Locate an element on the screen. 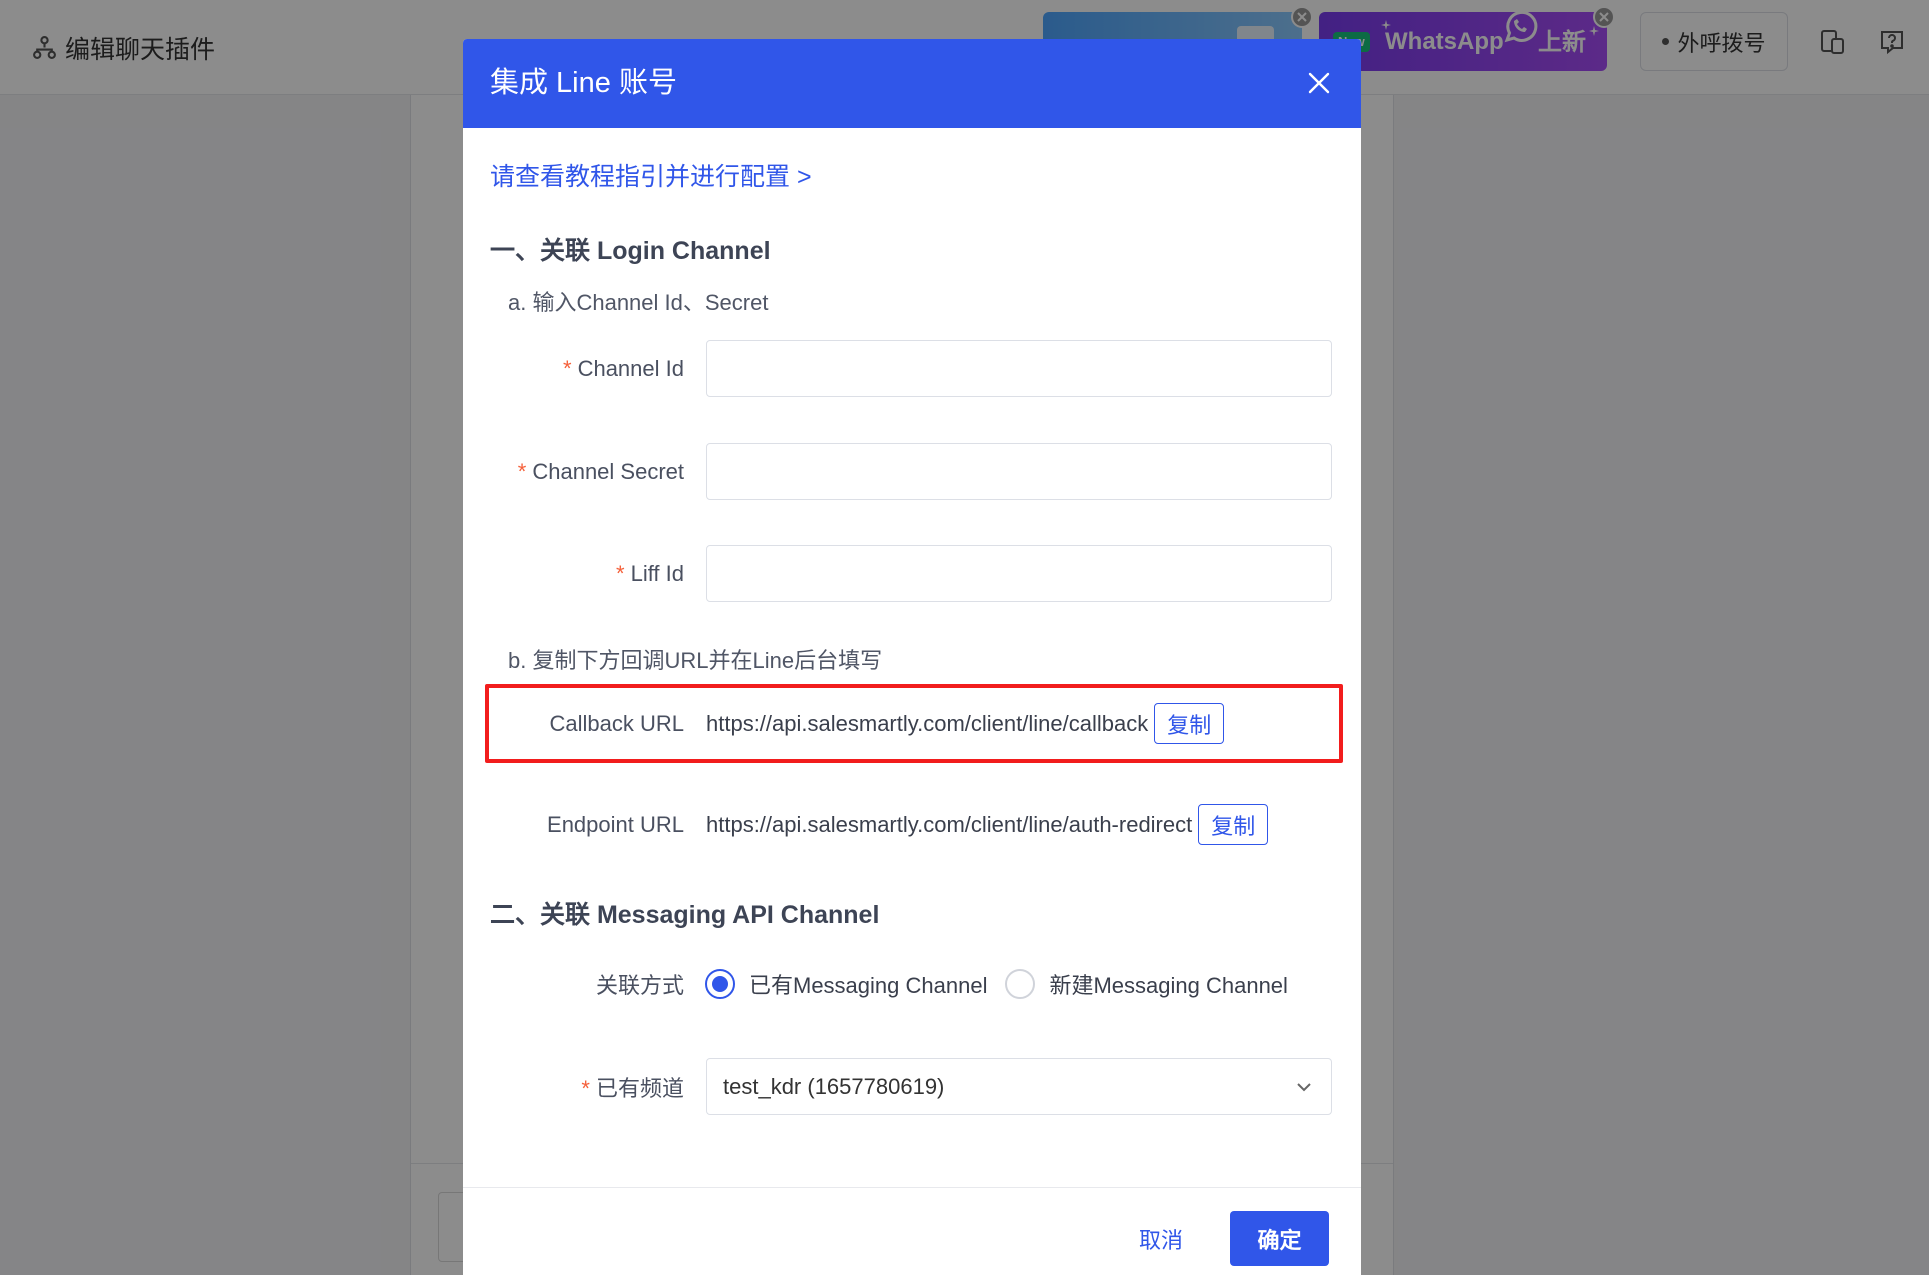  channel-secret-label: * Channel Secret is located at coordinates (573, 472).